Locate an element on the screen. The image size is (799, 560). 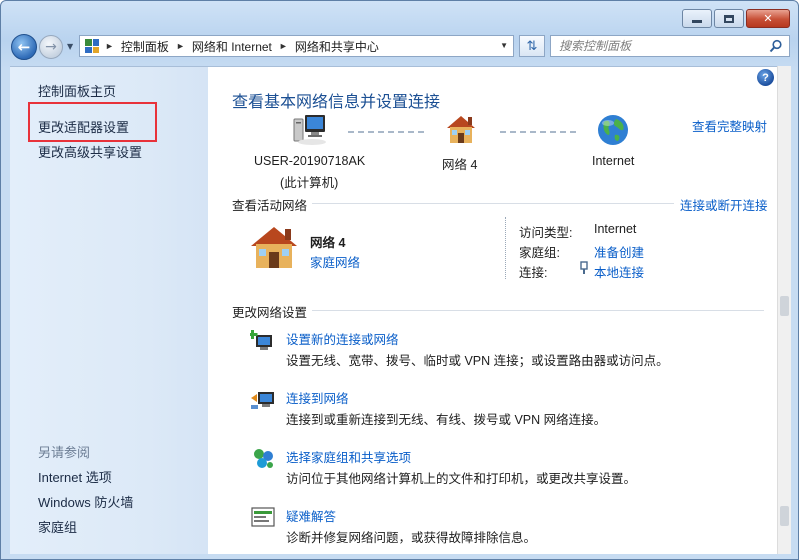
refresh-icon: ⇅ is located at coordinates (532, 46).